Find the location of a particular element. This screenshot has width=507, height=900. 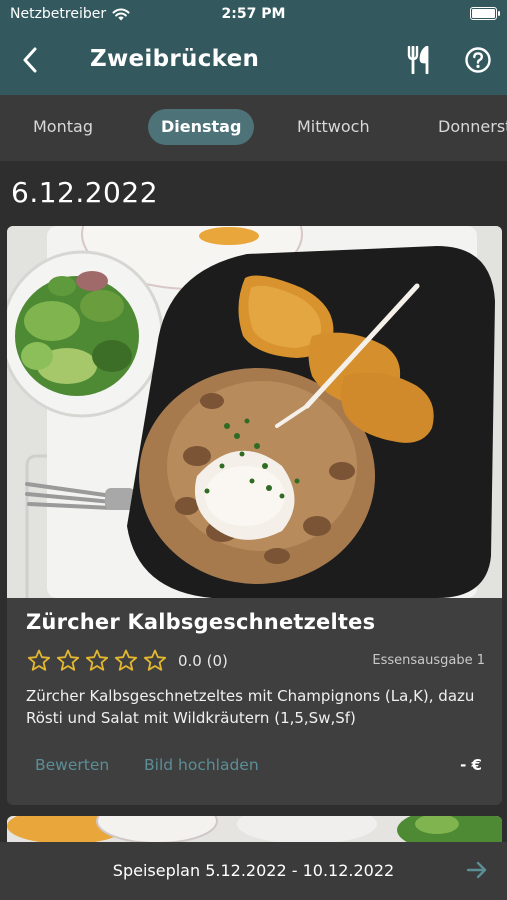

meal-name: Zürcher Kalbsgeschnetzeltes is located at coordinates (201, 622).